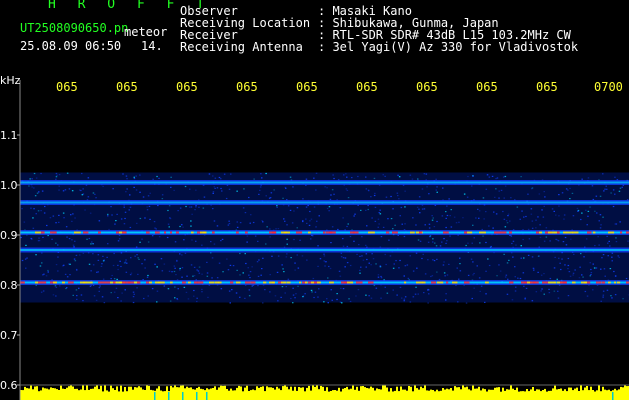 Image resolution: width=629 pixels, height=400 pixels. What do you see at coordinates (547, 87) in the screenshot?
I see `x-tick-label: 065` at bounding box center [547, 87].